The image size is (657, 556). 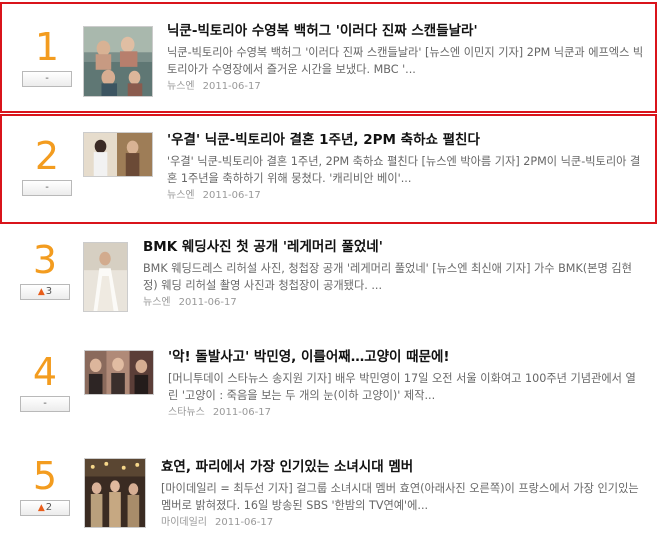 I want to click on rank-number: 3, so click(x=45, y=260).